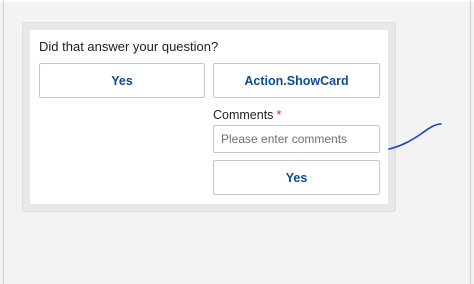  Describe the element at coordinates (243, 115) in the screenshot. I see `comments-label-text: Comments` at that location.